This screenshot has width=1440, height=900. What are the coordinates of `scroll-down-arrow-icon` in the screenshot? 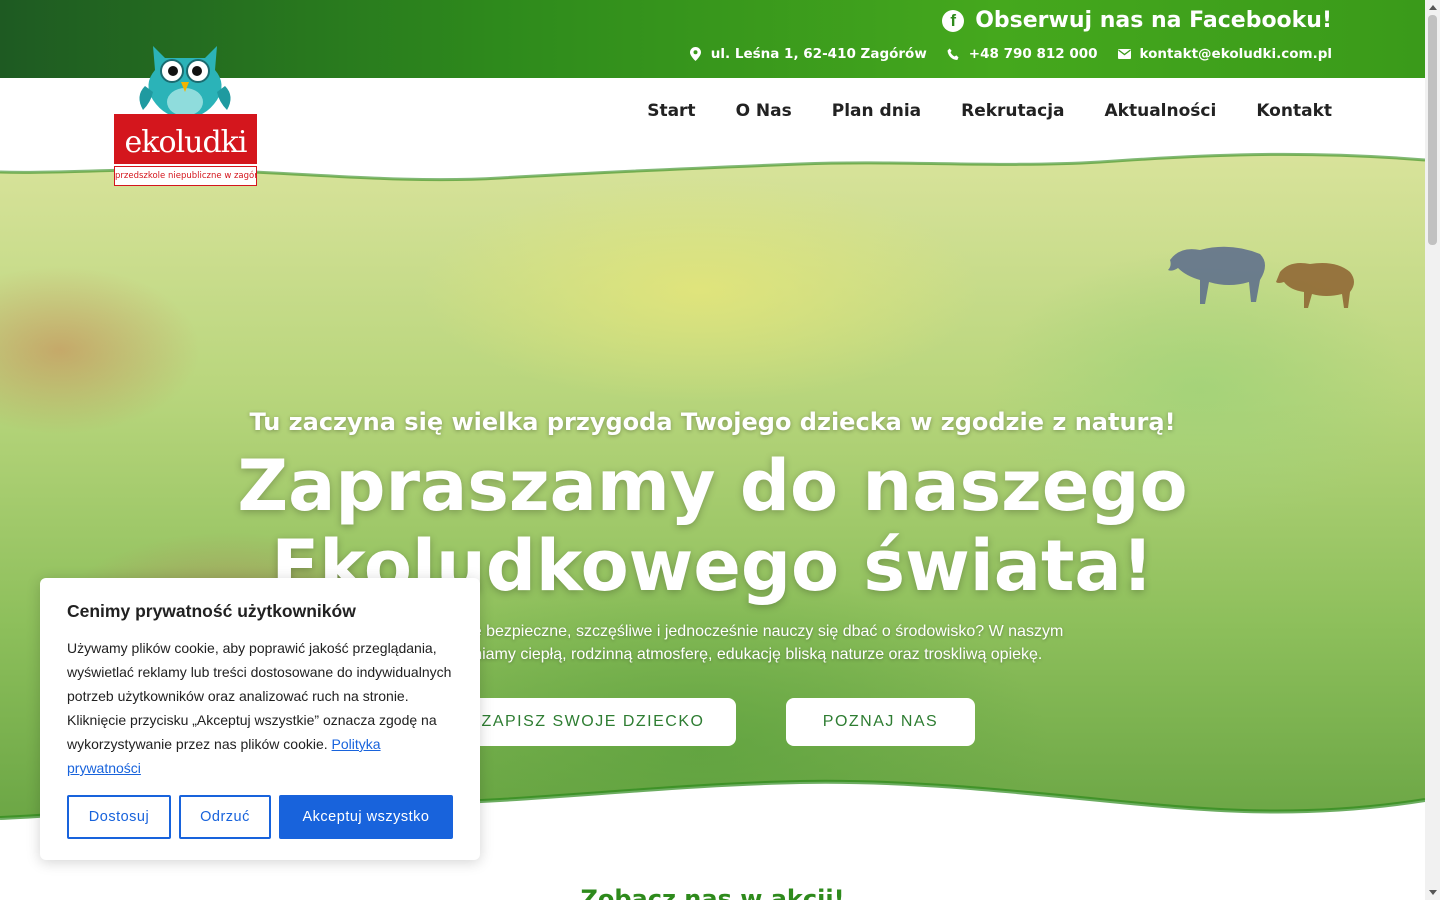 It's located at (1433, 892).